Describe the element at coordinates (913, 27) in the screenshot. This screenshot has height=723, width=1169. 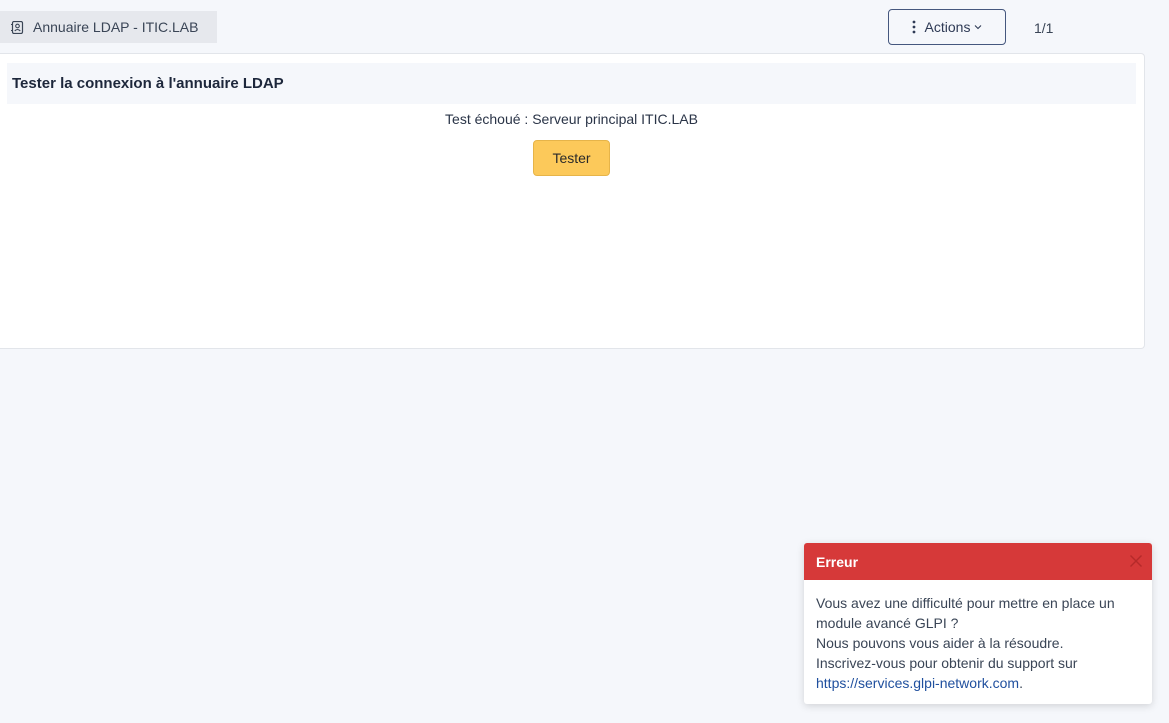
I see `kebab-menu-icon` at that location.